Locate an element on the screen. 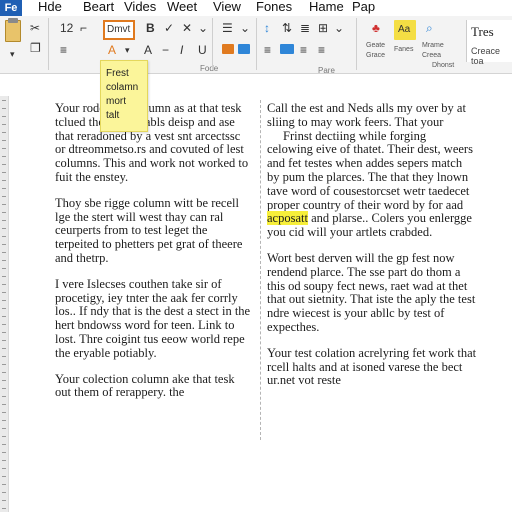 Image resolution: width=512 pixels, height=512 pixels. style-sample: Tres is located at coordinates (482, 32).